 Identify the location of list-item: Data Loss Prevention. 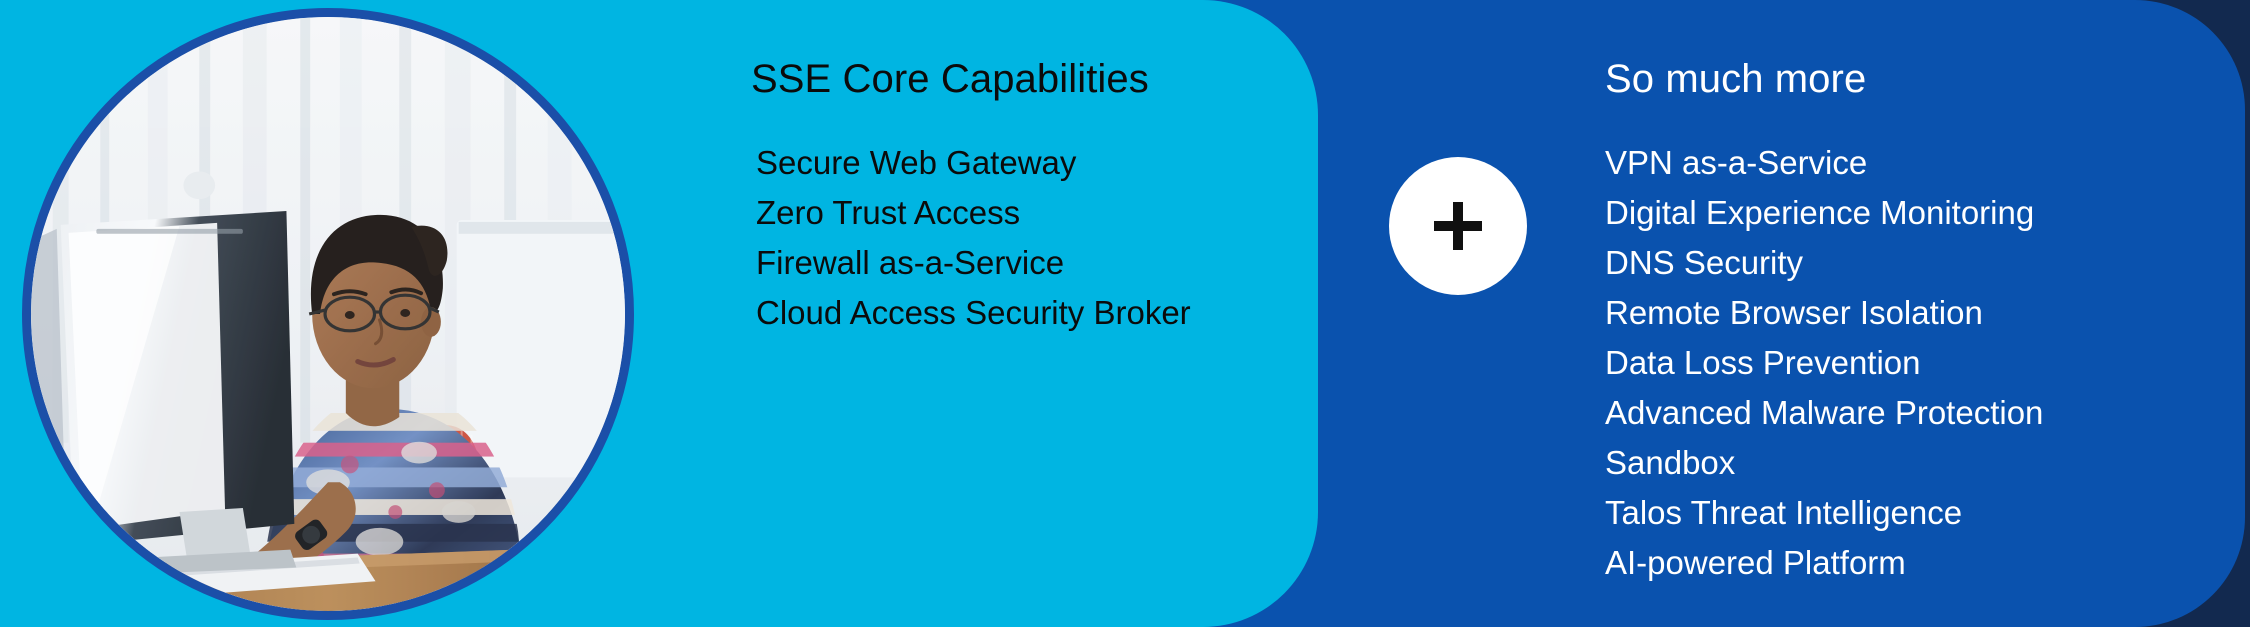
(1763, 362).